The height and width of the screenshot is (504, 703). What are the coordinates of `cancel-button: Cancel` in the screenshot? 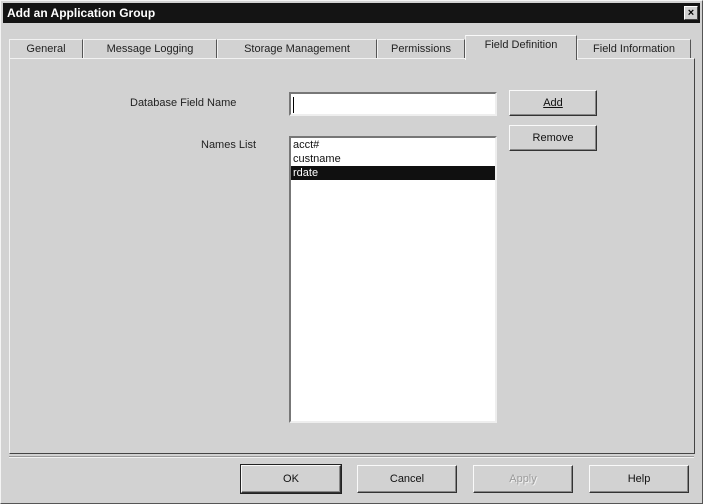 It's located at (407, 479).